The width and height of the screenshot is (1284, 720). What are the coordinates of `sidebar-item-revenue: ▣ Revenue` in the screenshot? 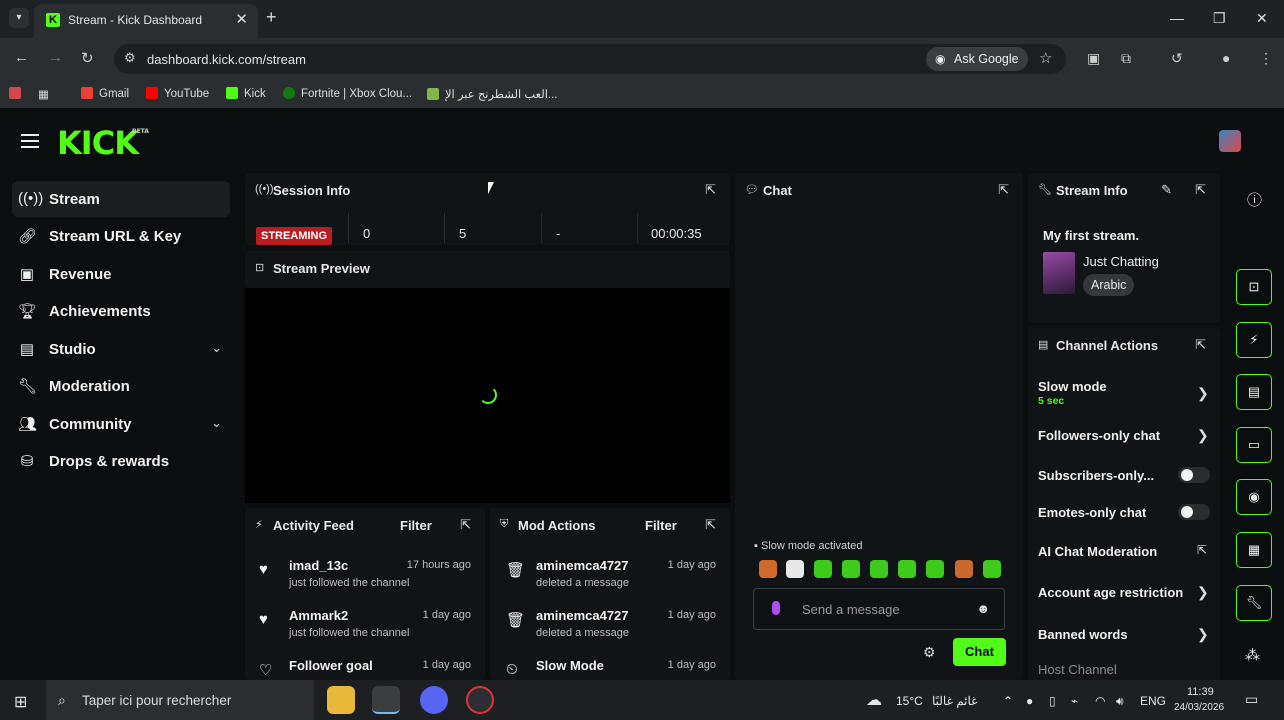 It's located at (121, 274).